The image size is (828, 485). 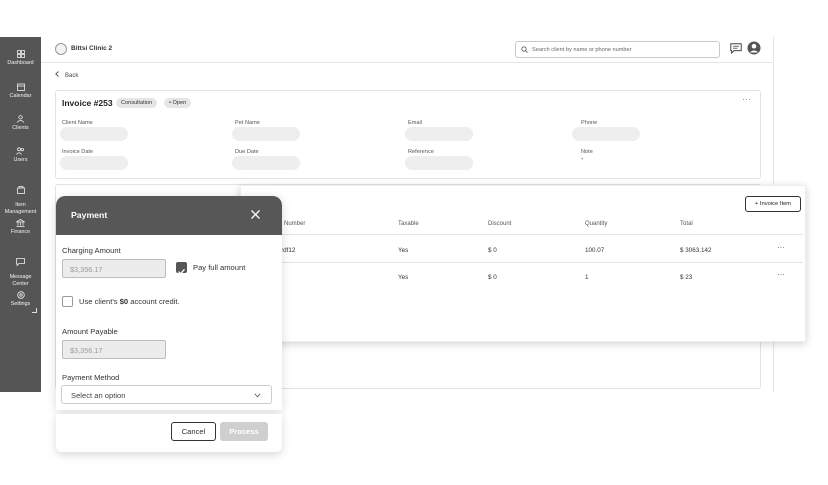 I want to click on email-value, so click(x=439, y=134).